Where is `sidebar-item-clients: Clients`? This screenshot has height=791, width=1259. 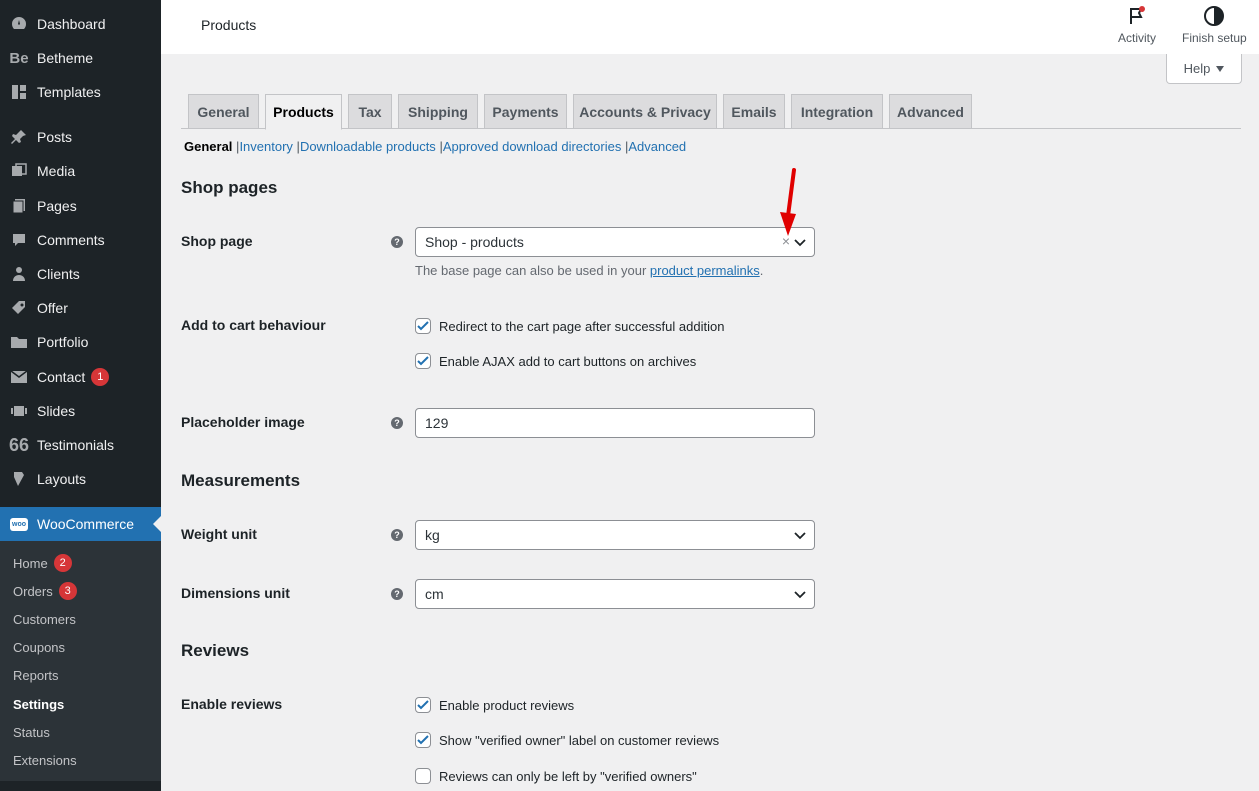 sidebar-item-clients: Clients is located at coordinates (80, 274).